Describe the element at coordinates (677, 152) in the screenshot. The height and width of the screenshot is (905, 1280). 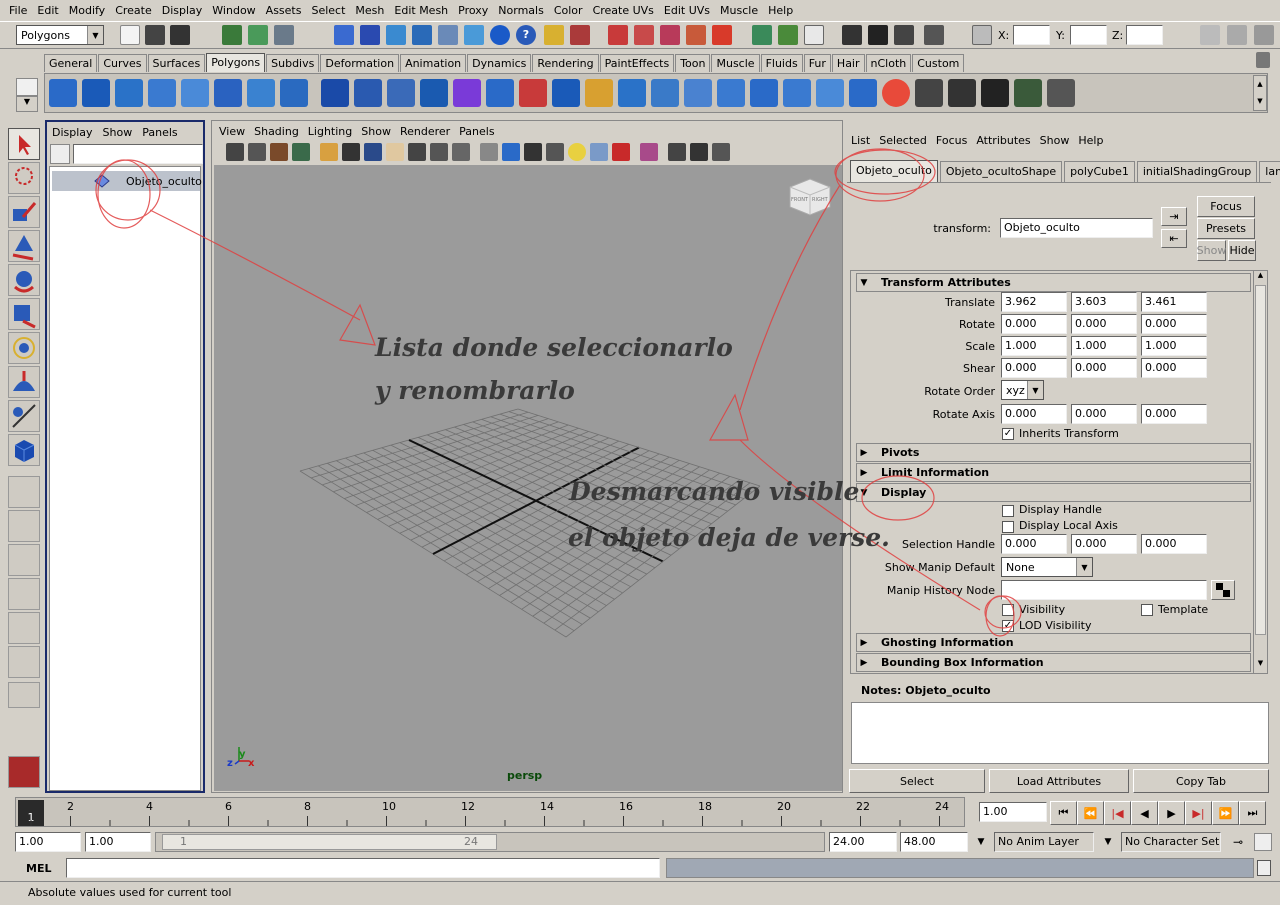
I see `xray-icon` at that location.